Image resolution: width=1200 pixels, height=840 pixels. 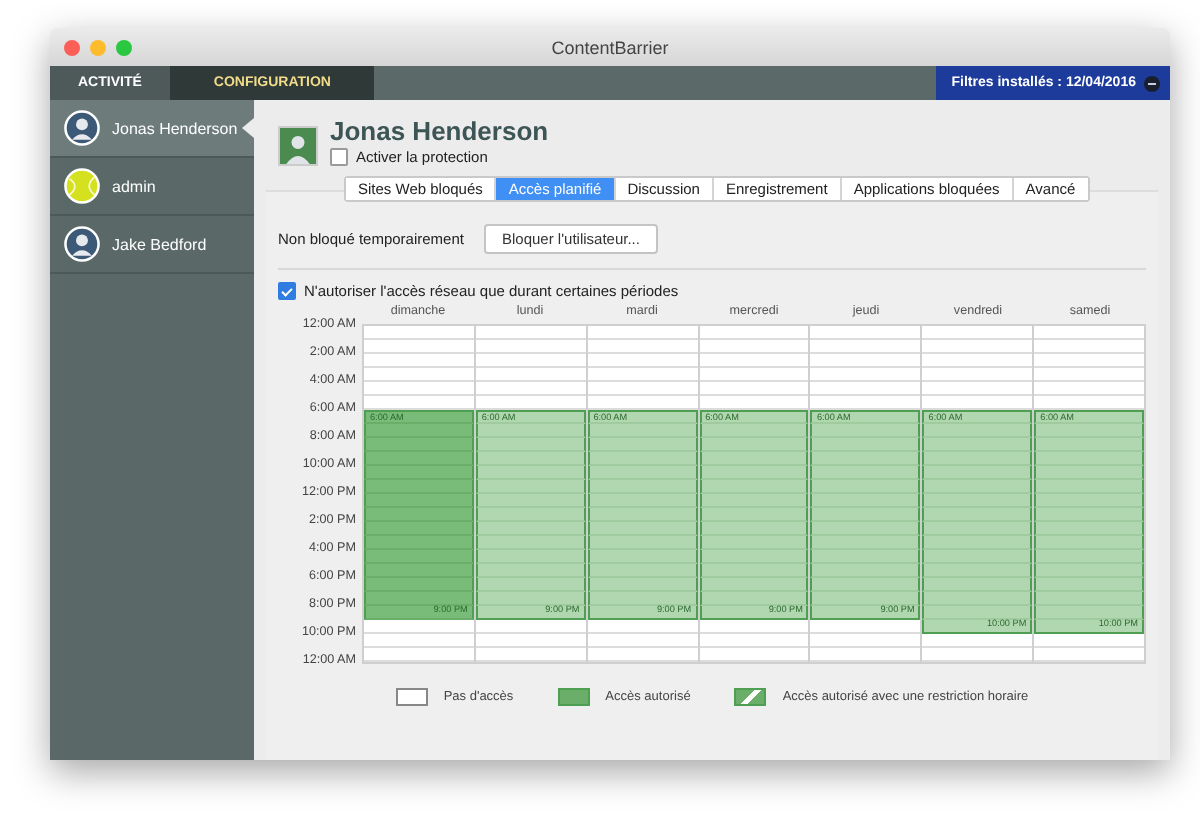 What do you see at coordinates (1152, 83) in the screenshot?
I see `minus-icon` at bounding box center [1152, 83].